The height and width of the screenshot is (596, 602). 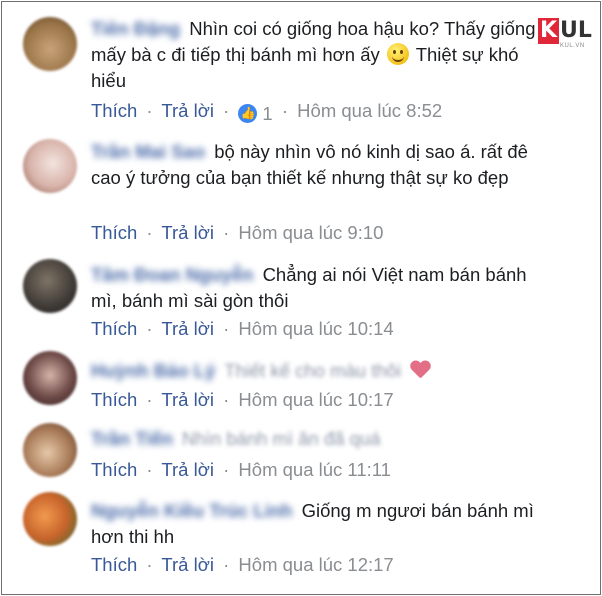 I want to click on commenter-name: Tâm Đoan Nguyễn, so click(x=172, y=274).